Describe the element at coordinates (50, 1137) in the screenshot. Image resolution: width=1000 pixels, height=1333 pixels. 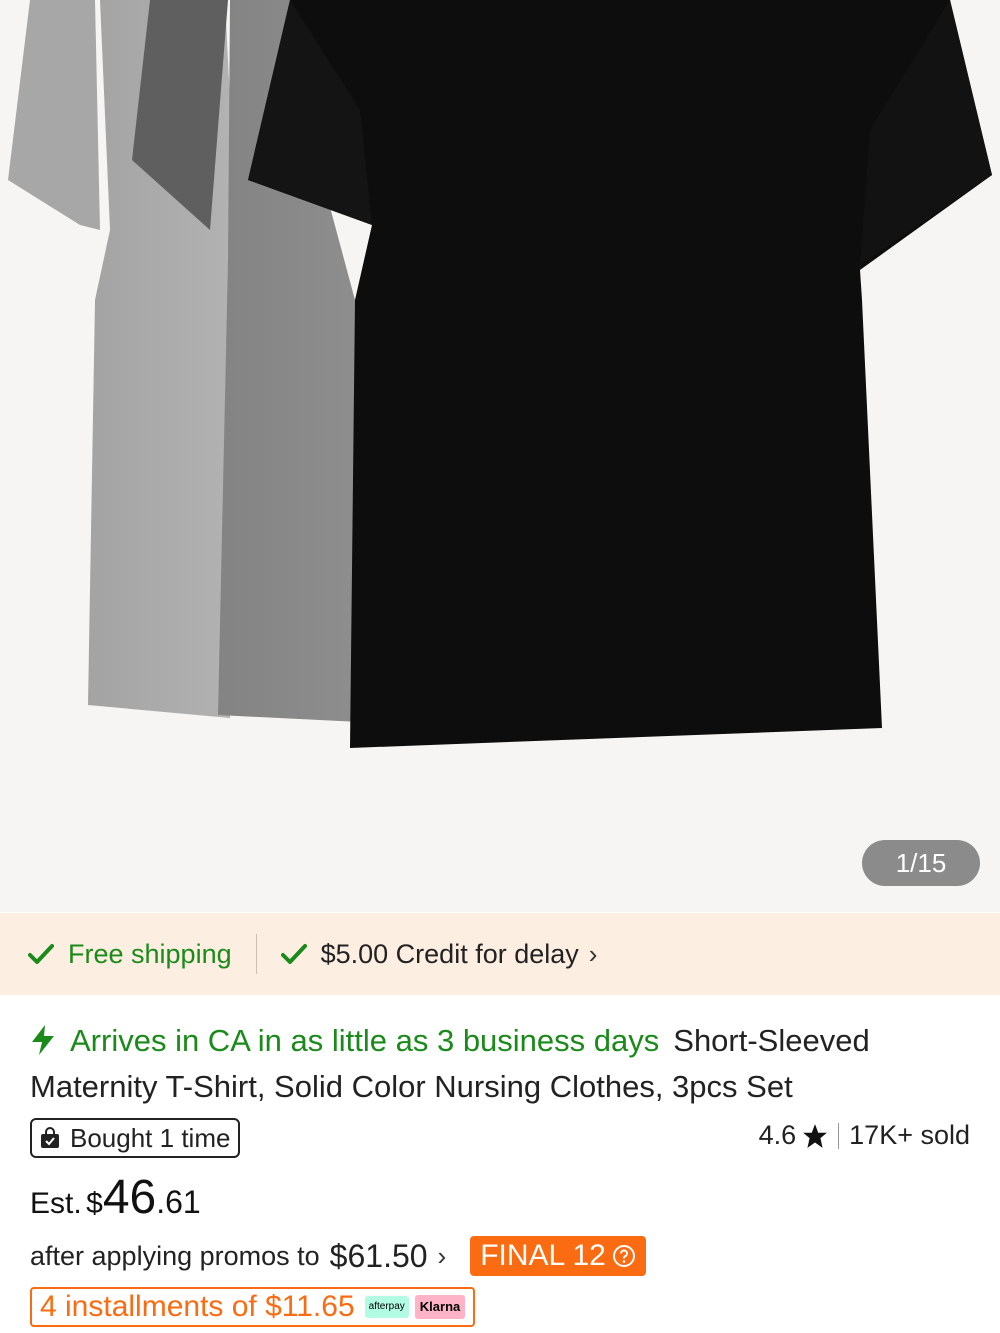
I see `shopping-bag-icon` at that location.